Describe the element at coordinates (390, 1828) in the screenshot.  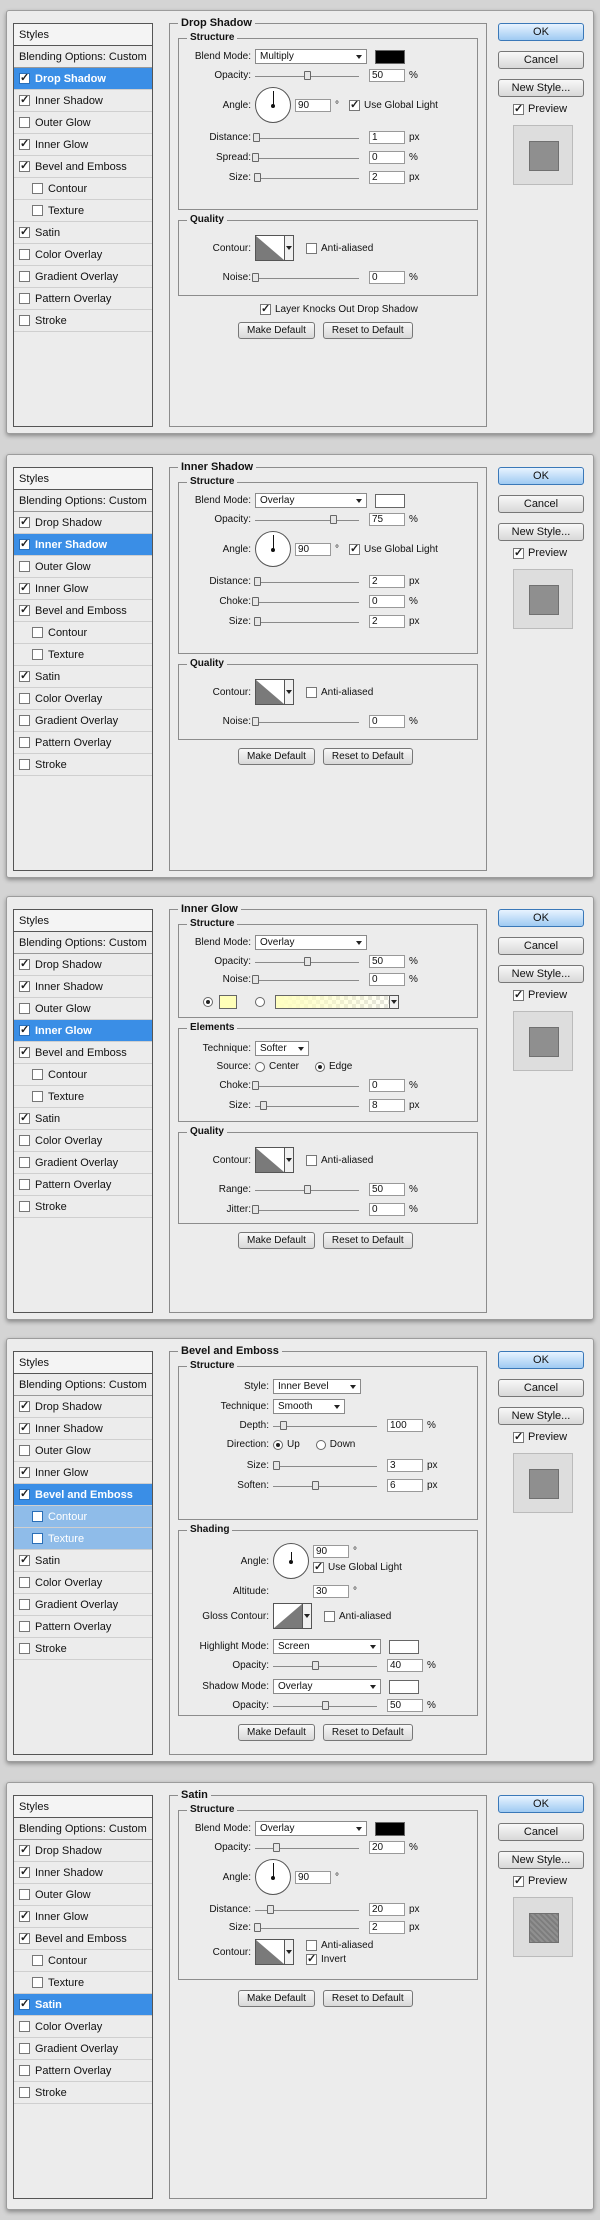
I see `satin-color-swatch` at that location.